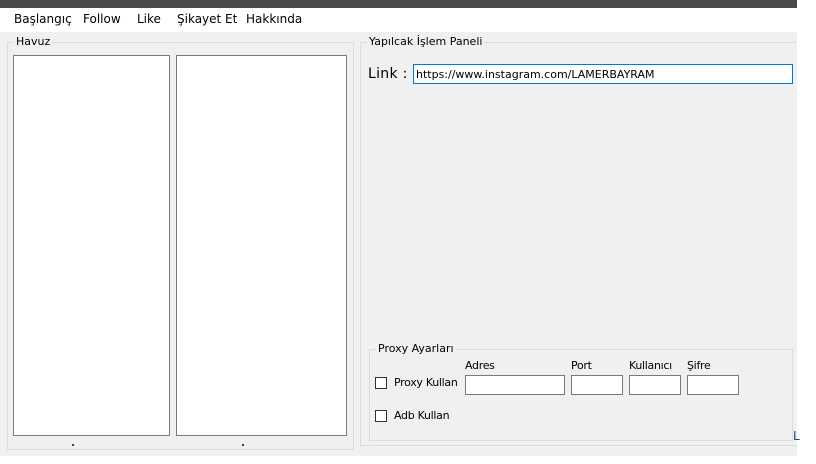 The height and width of the screenshot is (464, 816). What do you see at coordinates (515, 385) in the screenshot?
I see `adres-input` at bounding box center [515, 385].